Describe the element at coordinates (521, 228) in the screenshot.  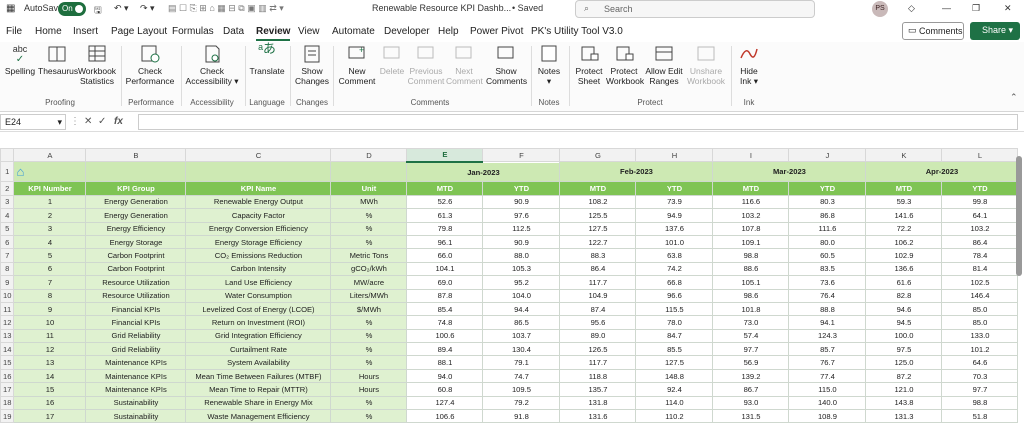
I see `ytd-value-cell: 112.5` at that location.